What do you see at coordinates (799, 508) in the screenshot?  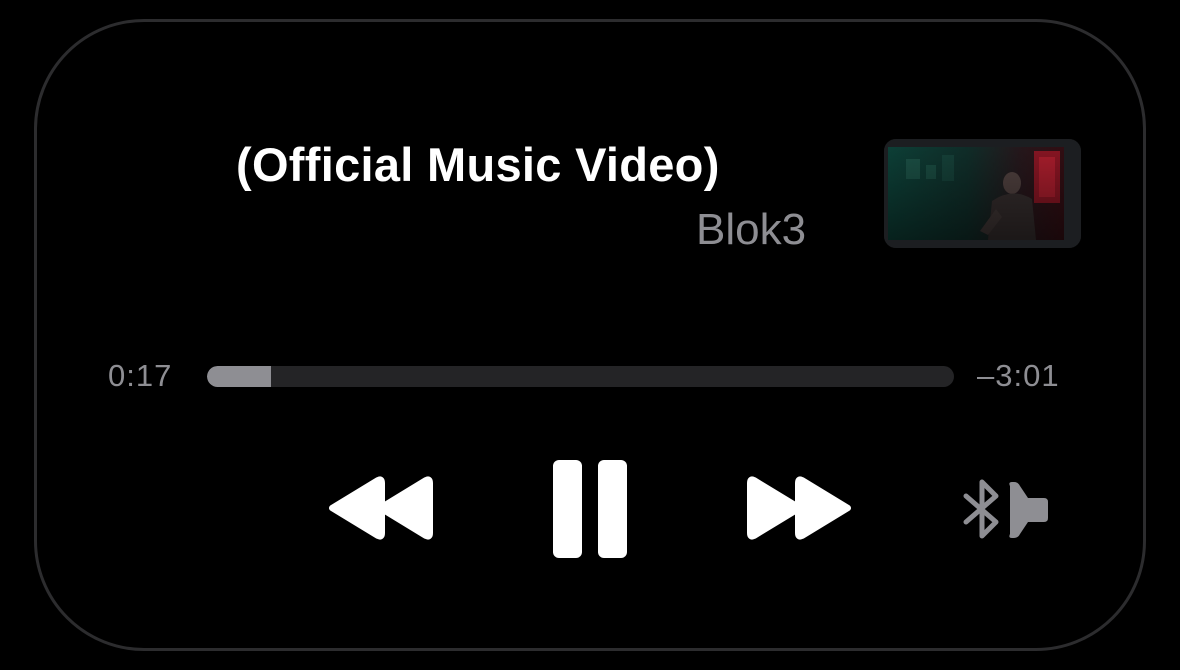 I see `fast-forward-icon` at bounding box center [799, 508].